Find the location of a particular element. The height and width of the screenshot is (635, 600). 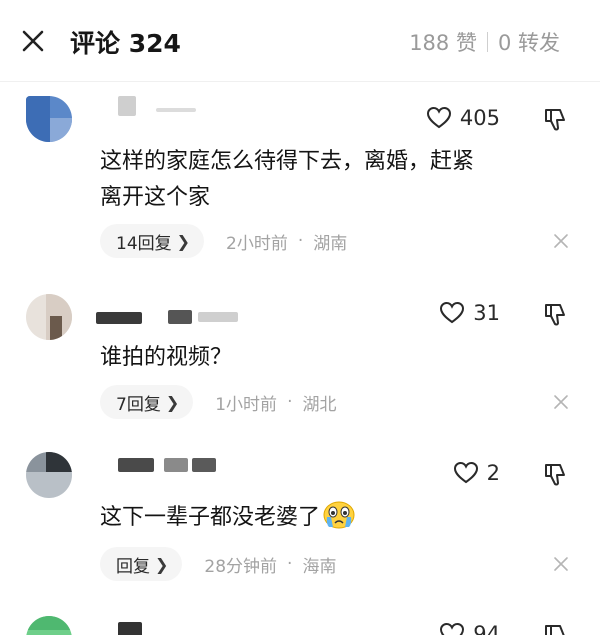

like-button: 405 is located at coordinates (463, 118).